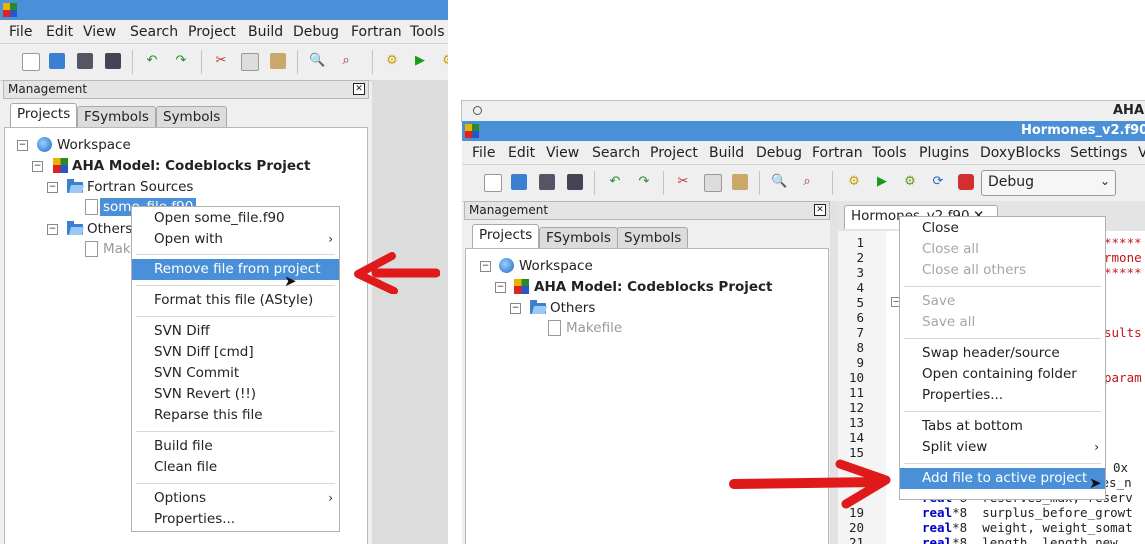 The width and height of the screenshot is (1145, 544). What do you see at coordinates (1002, 249) in the screenshot?
I see `menu-close-all: Close all` at bounding box center [1002, 249].